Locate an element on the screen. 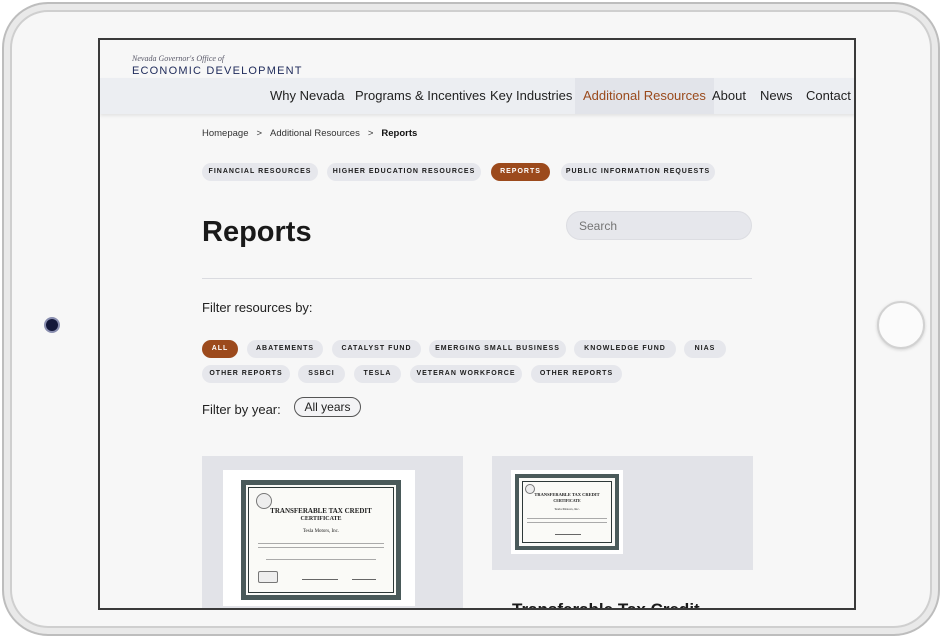 The width and height of the screenshot is (944, 639). filter-other-reports-2: OTHER REPORTS is located at coordinates (576, 374).